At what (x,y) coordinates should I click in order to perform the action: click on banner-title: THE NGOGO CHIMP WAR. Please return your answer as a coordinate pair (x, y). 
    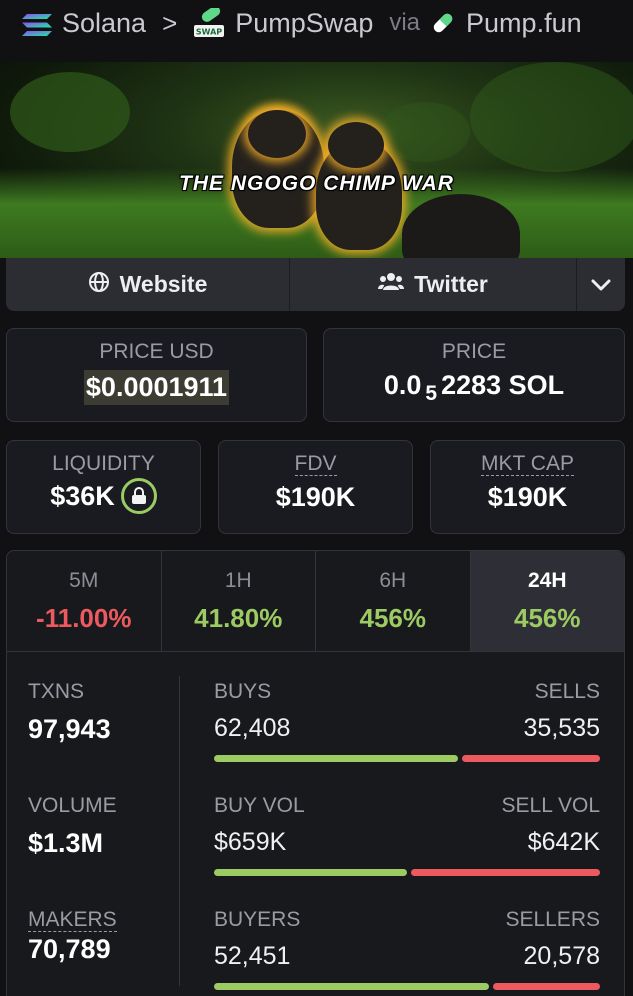
    Looking at the image, I should click on (316, 183).